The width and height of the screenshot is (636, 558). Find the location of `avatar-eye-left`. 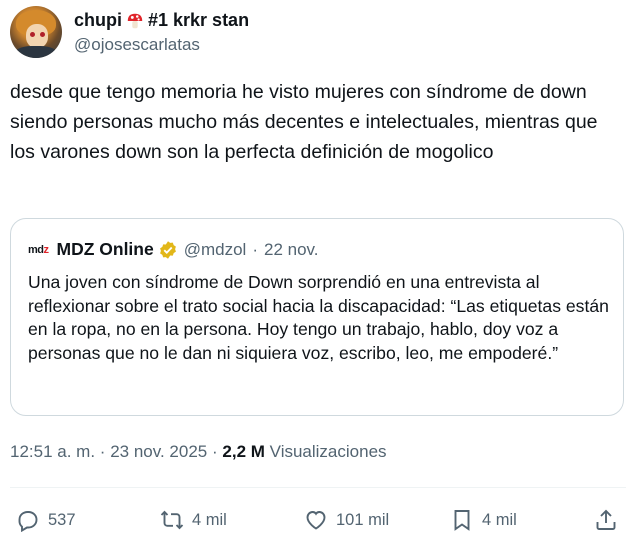

avatar-eye-left is located at coordinates (32, 34).